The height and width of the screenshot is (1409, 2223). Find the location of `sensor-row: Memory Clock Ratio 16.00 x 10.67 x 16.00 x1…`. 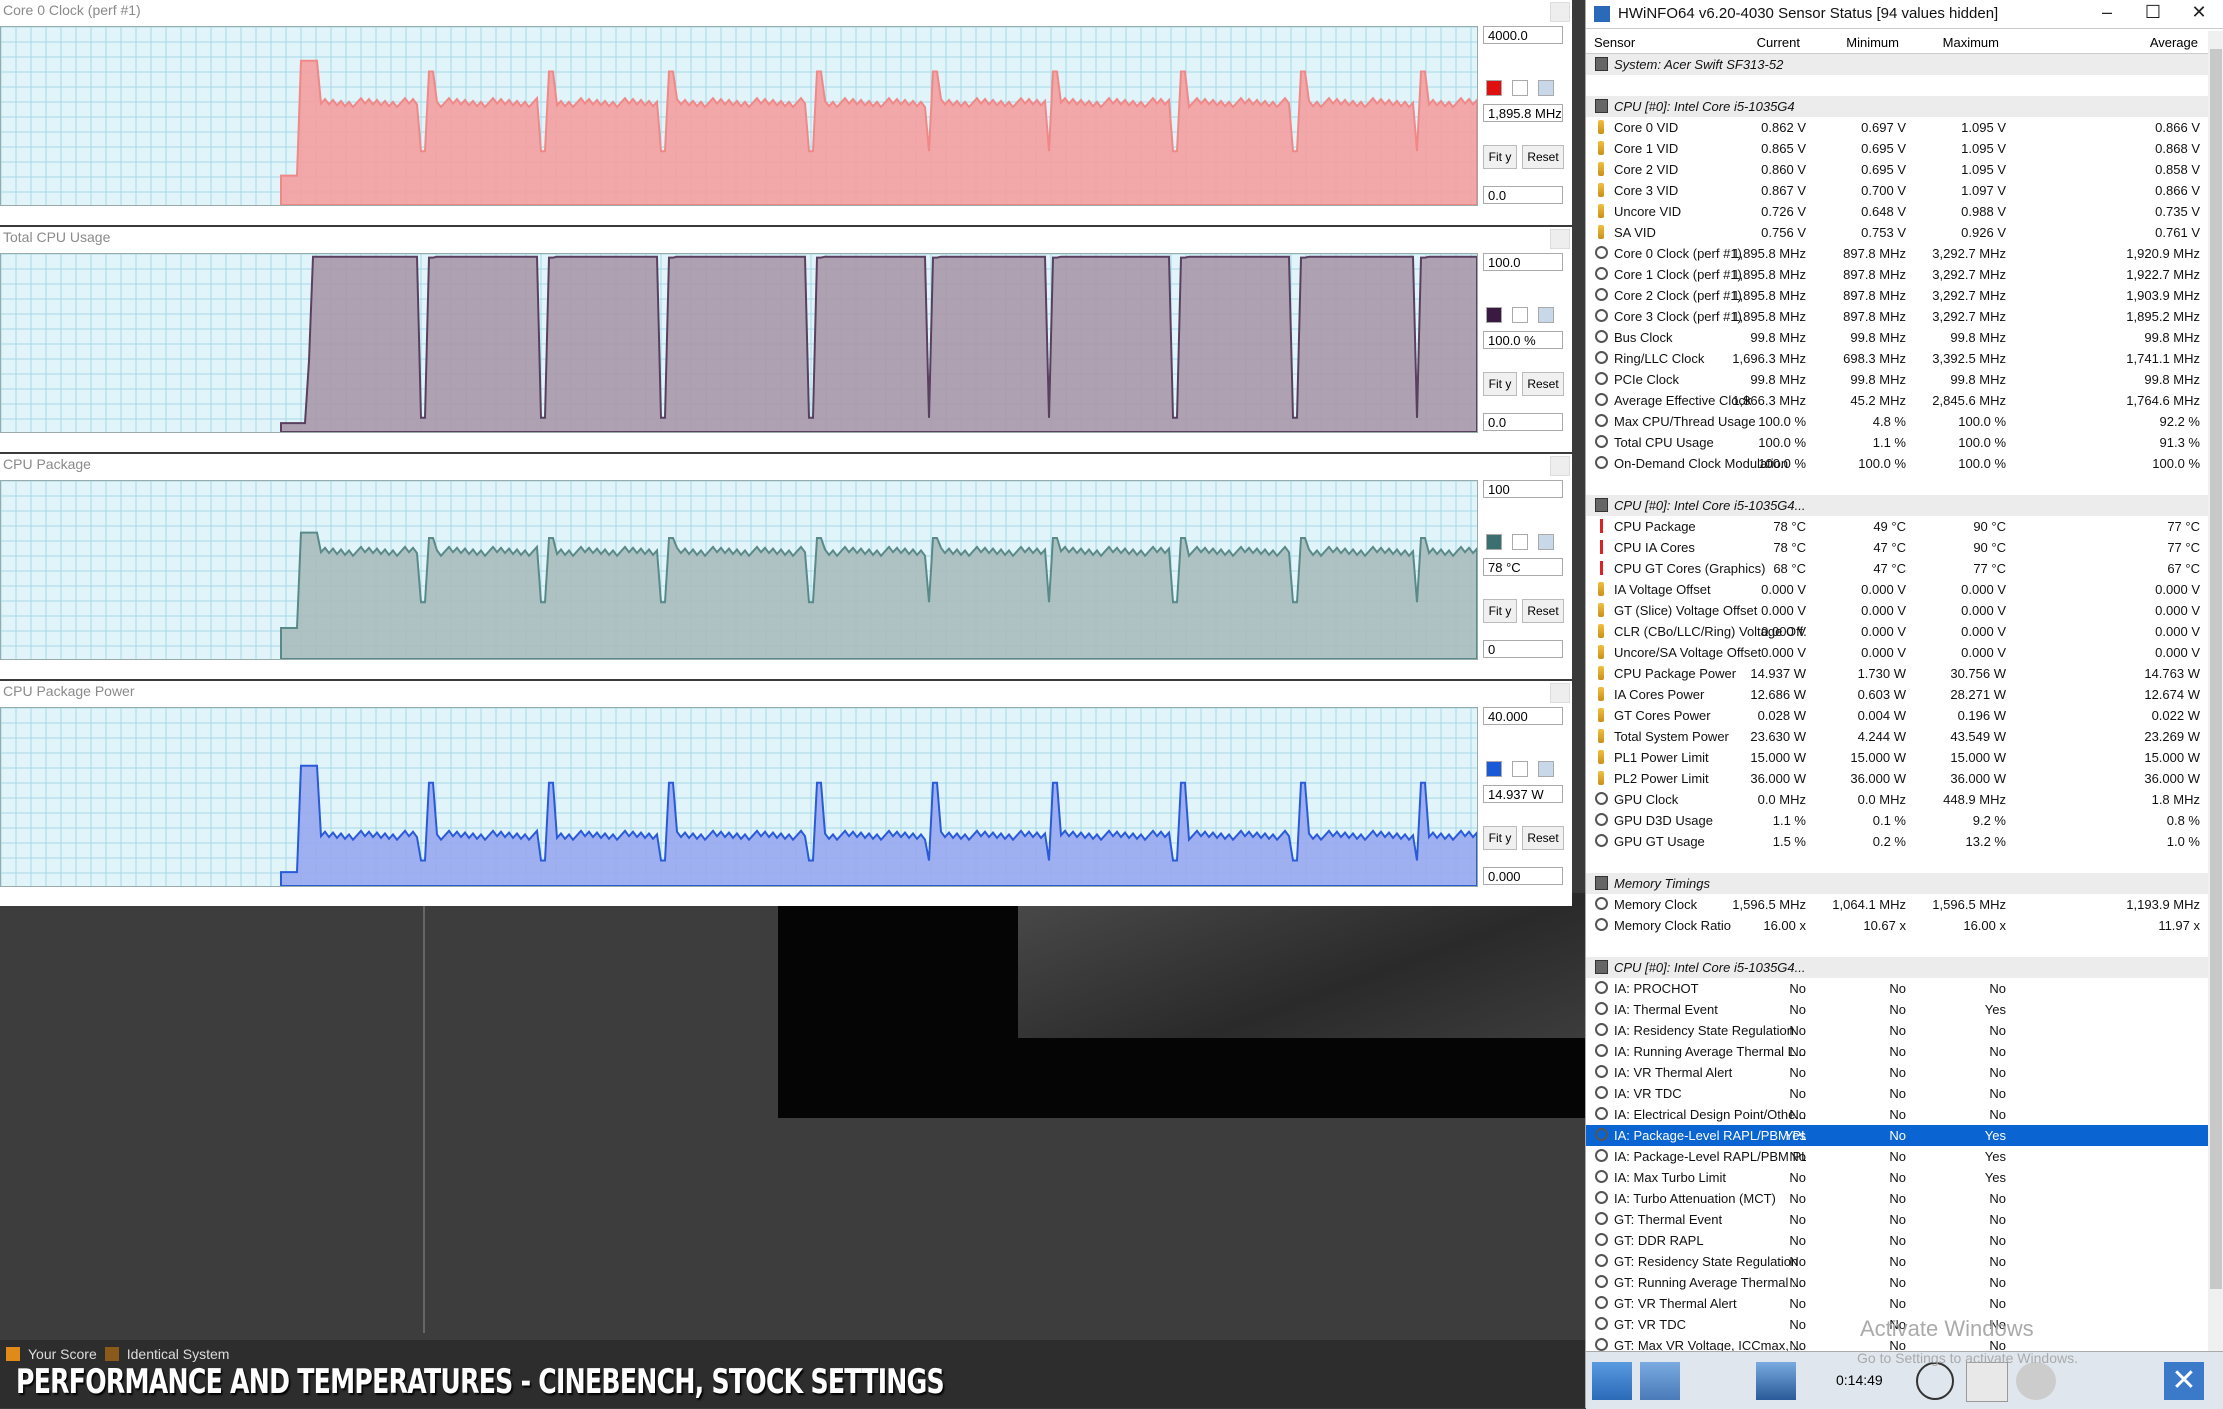

sensor-row: Memory Clock Ratio 16.00 x 10.67 x 16.00 x1… is located at coordinates (1897, 925).